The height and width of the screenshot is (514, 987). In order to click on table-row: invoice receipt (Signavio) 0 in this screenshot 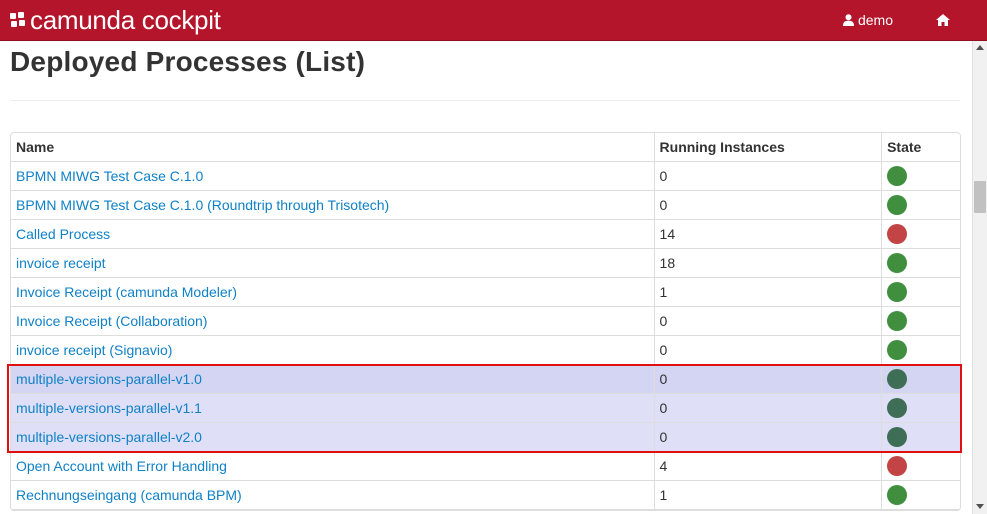, I will do `click(485, 350)`.